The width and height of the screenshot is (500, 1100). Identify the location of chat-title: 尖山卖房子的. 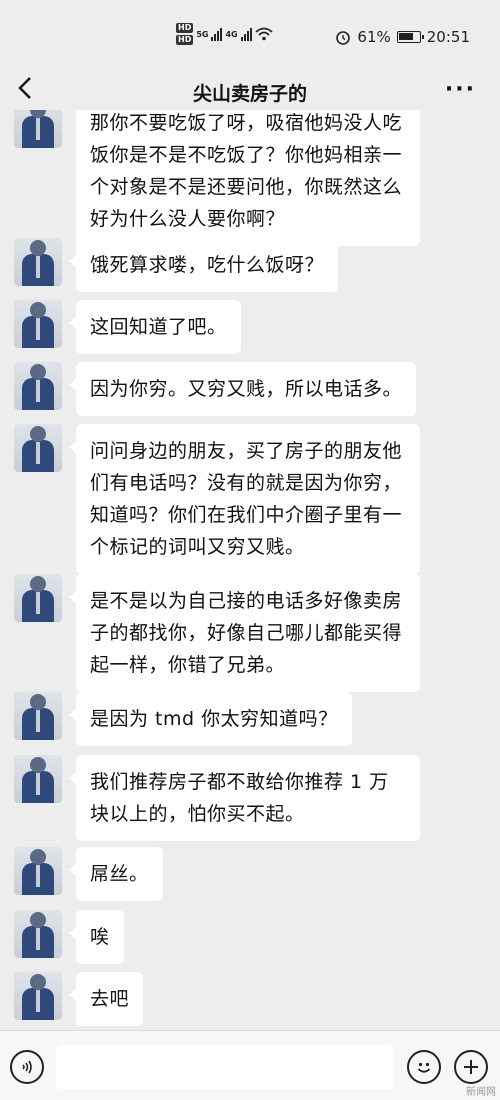
(249, 94).